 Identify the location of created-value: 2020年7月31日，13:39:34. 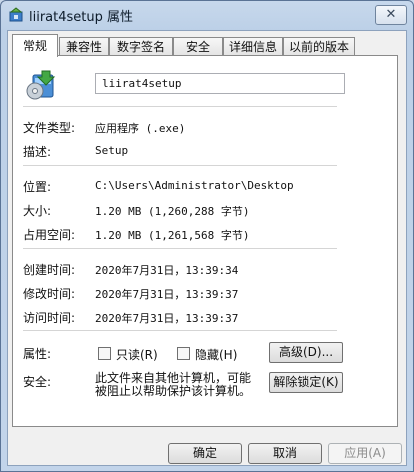
(167, 270).